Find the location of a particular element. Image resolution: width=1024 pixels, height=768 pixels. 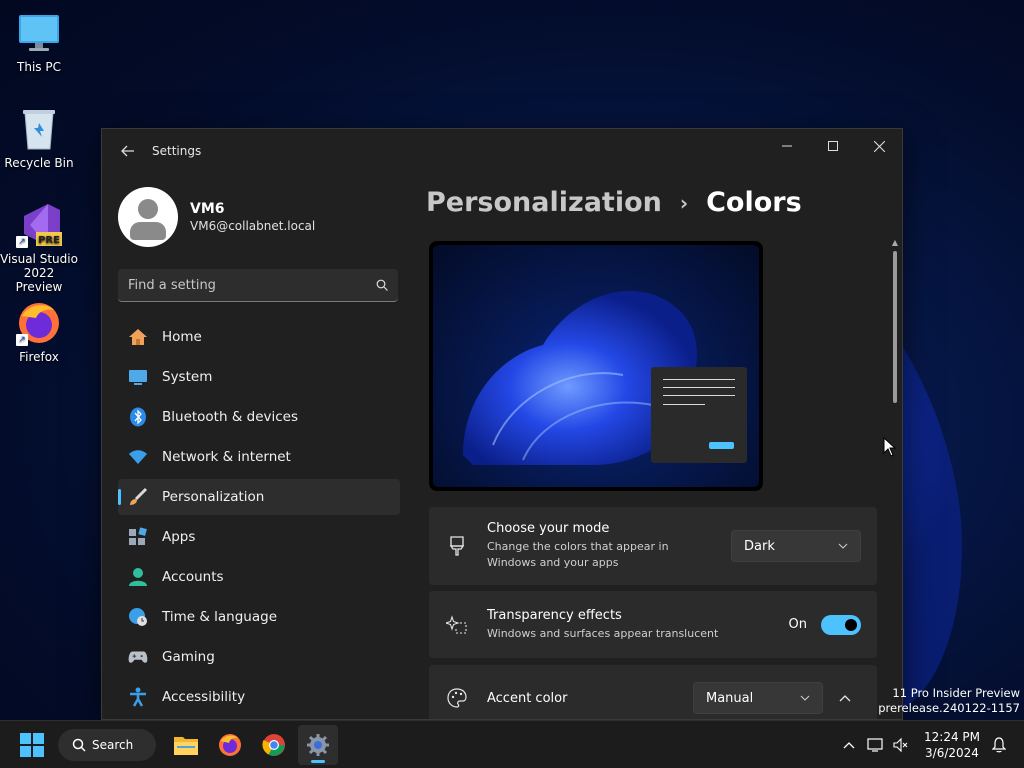

breadcrumb: Personalization › Colors is located at coordinates (614, 202).